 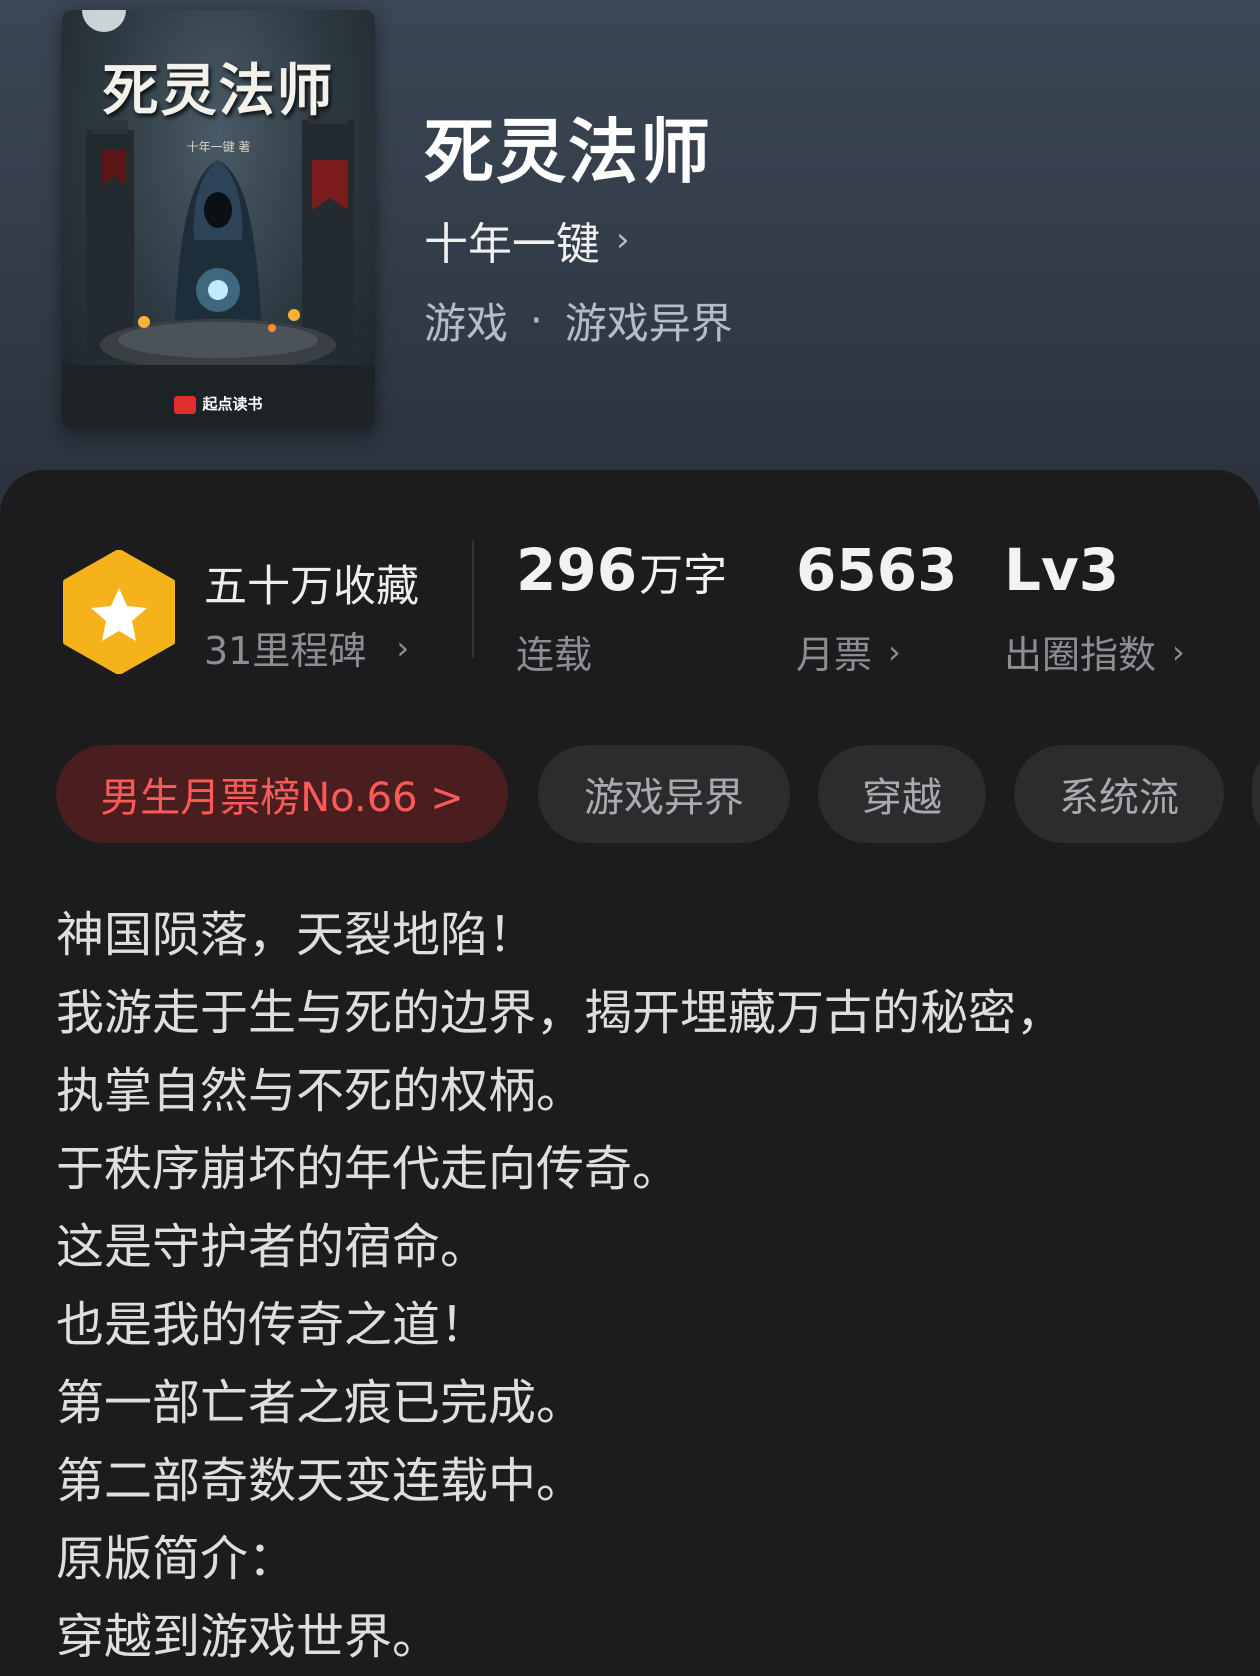 What do you see at coordinates (1062, 570) in the screenshot?
I see `influence-value: Lv3` at bounding box center [1062, 570].